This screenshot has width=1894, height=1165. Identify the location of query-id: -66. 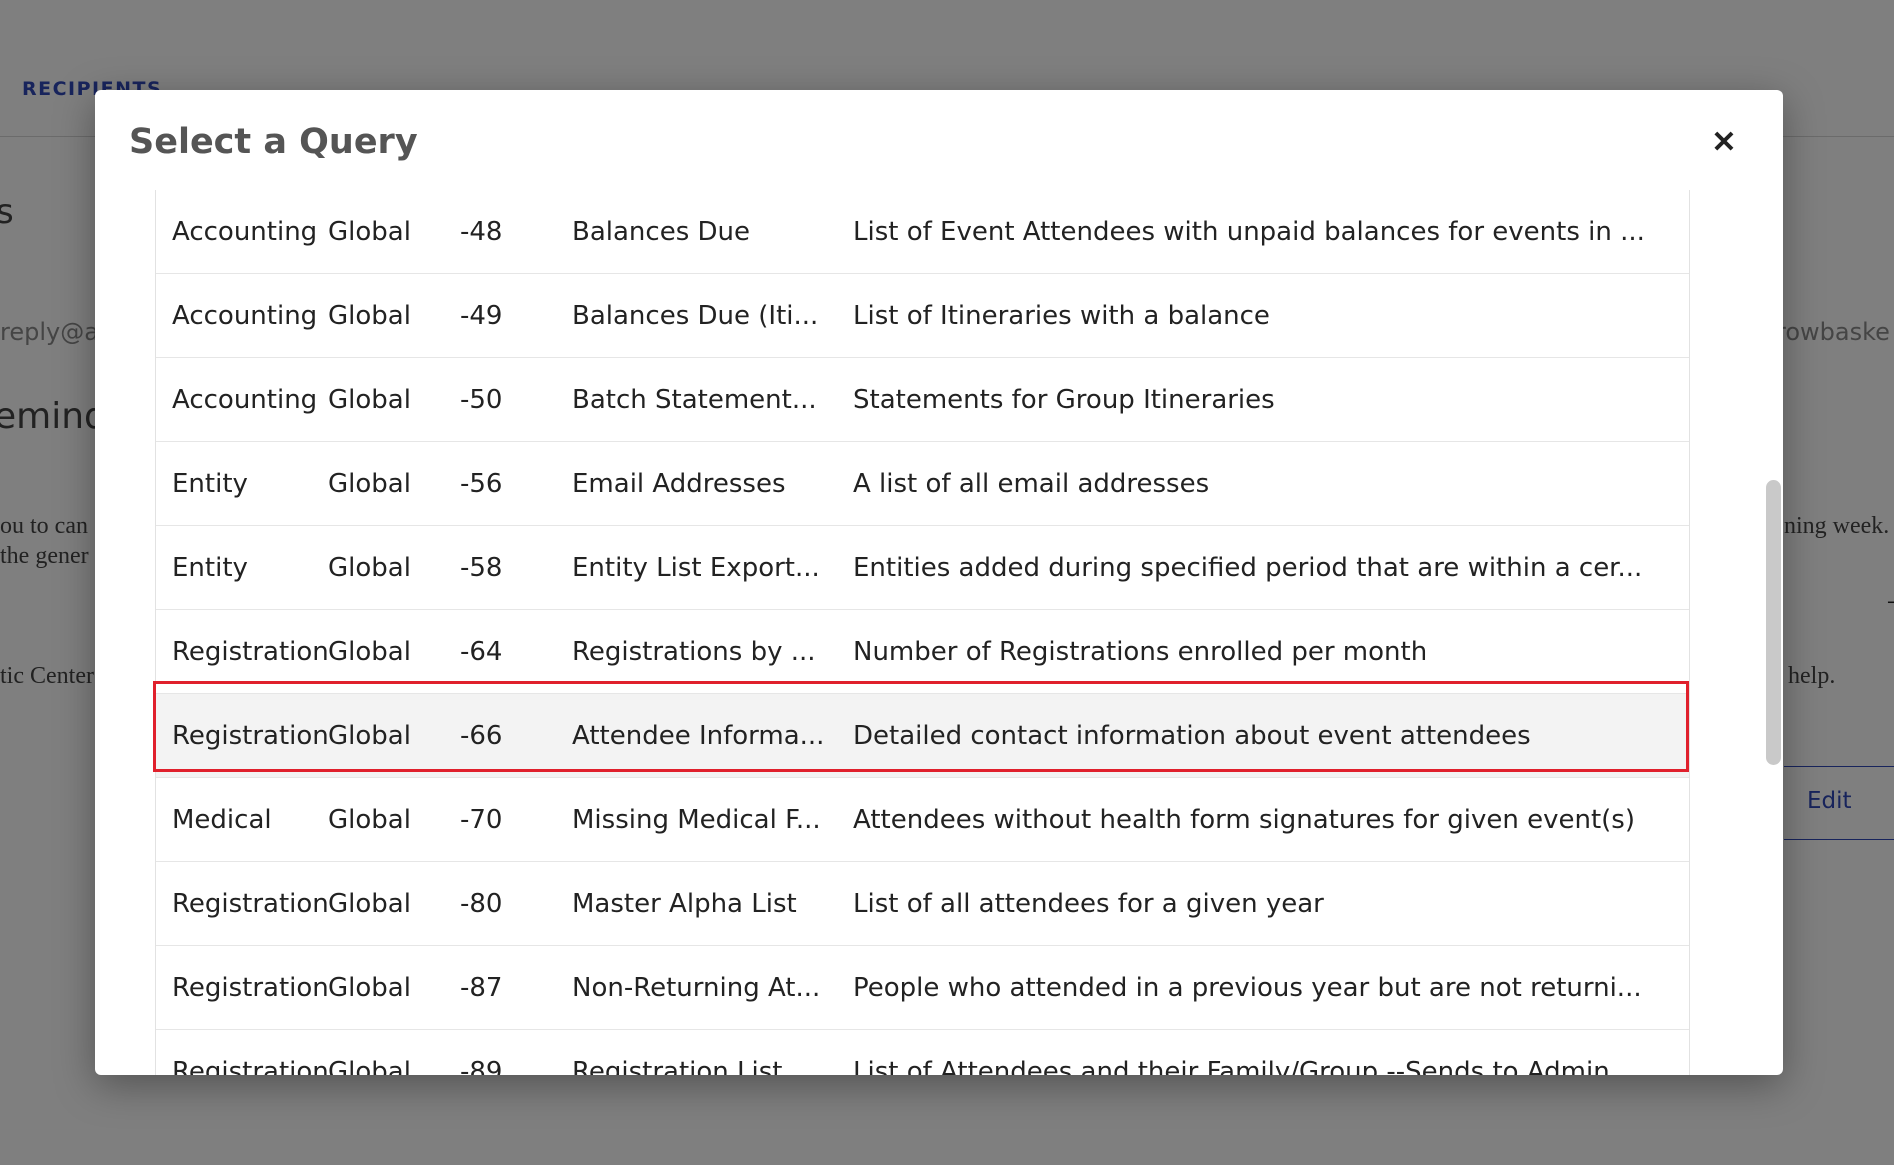
(516, 735).